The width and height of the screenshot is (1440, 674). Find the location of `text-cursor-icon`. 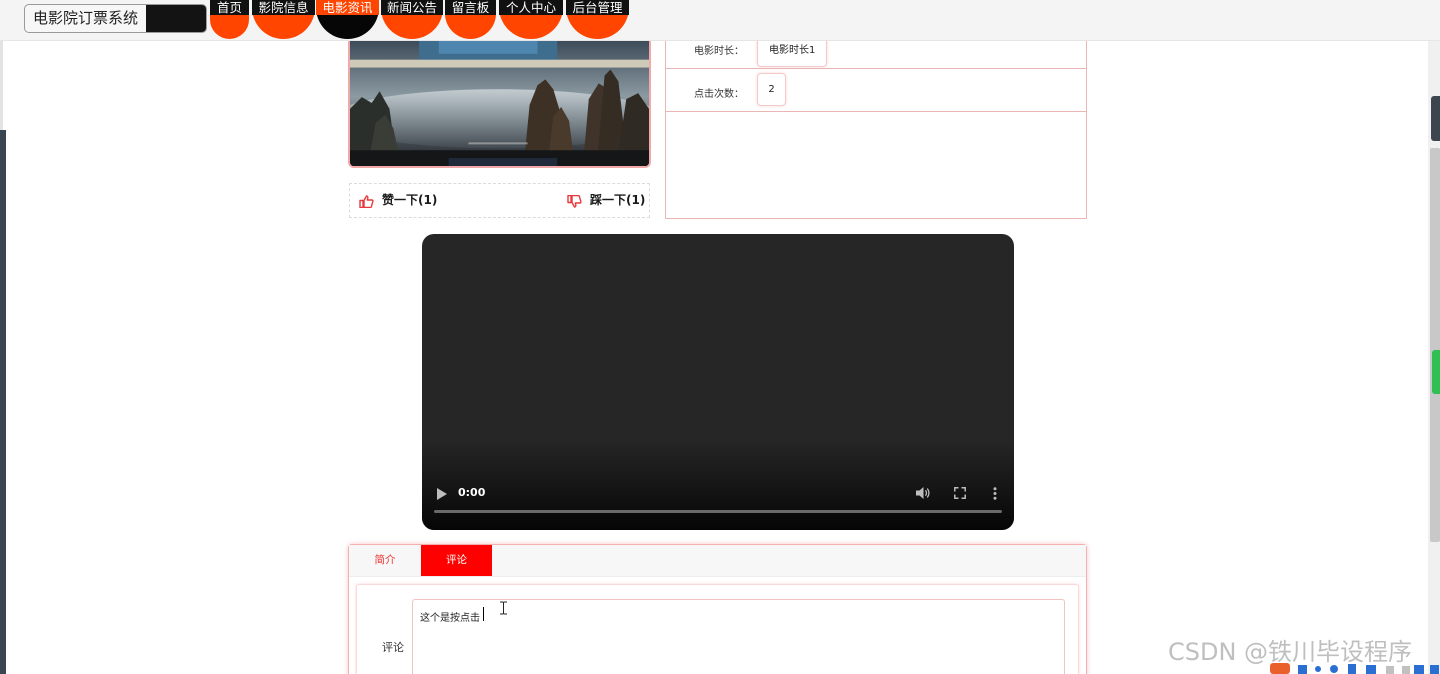

text-cursor-icon is located at coordinates (503, 608).